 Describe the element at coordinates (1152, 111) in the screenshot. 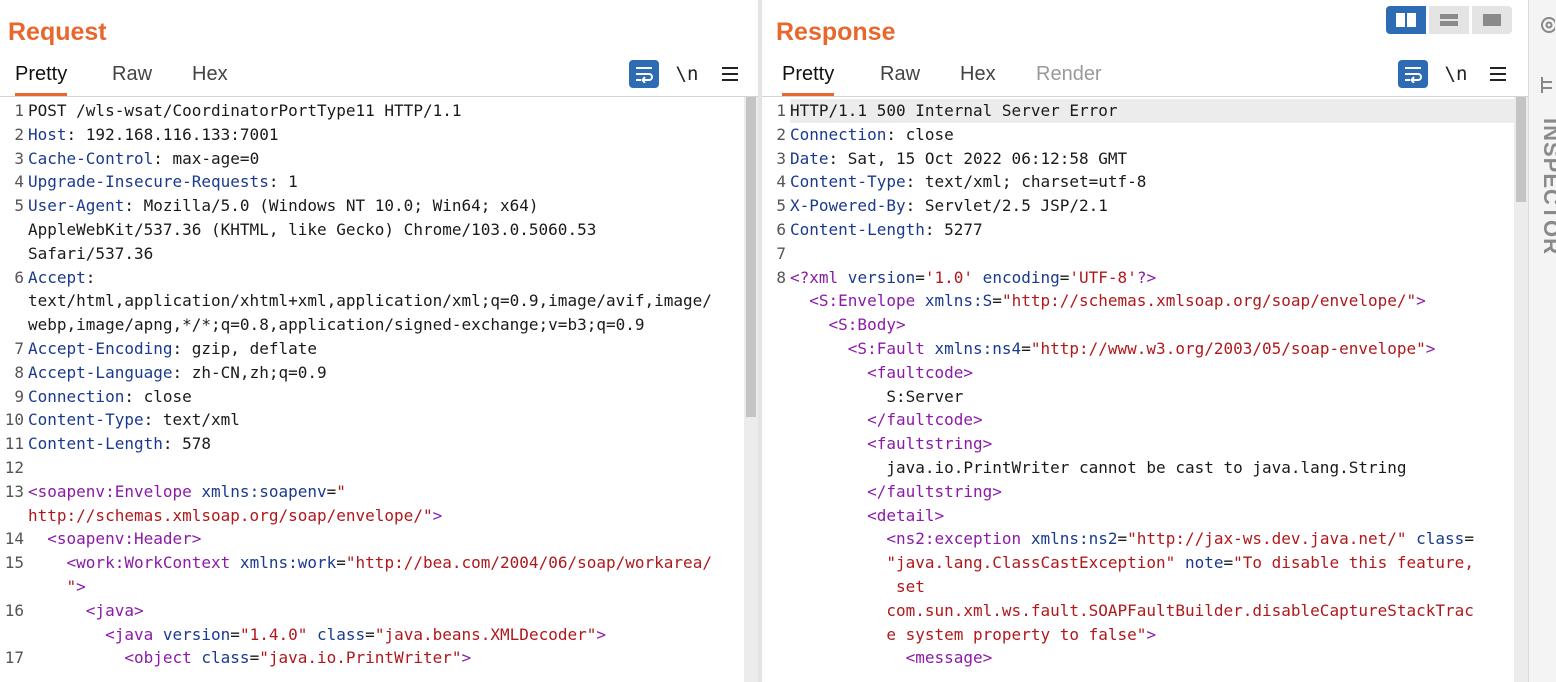

I see `code-line: HTTP/1.1 500 Internal Server Error` at that location.